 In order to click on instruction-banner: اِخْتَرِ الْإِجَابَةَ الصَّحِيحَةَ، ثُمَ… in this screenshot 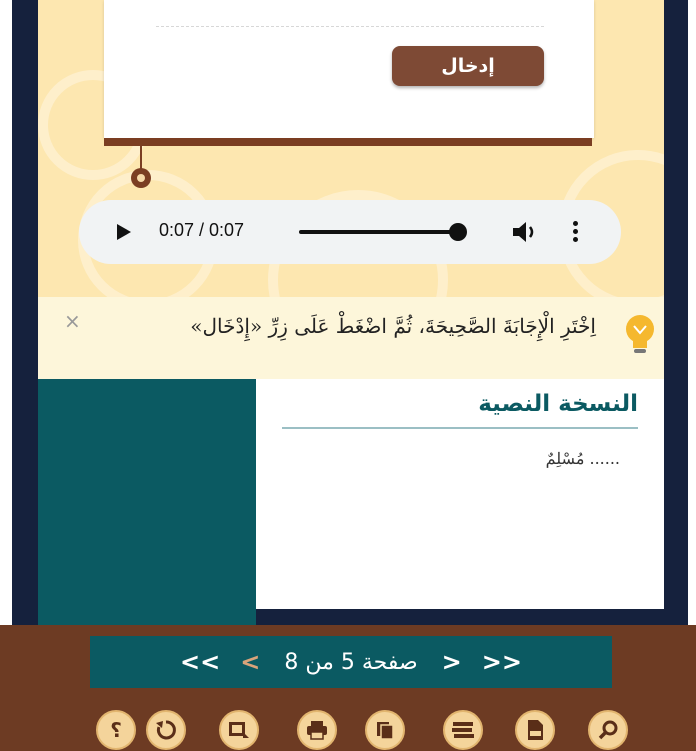, I will do `click(351, 338)`.